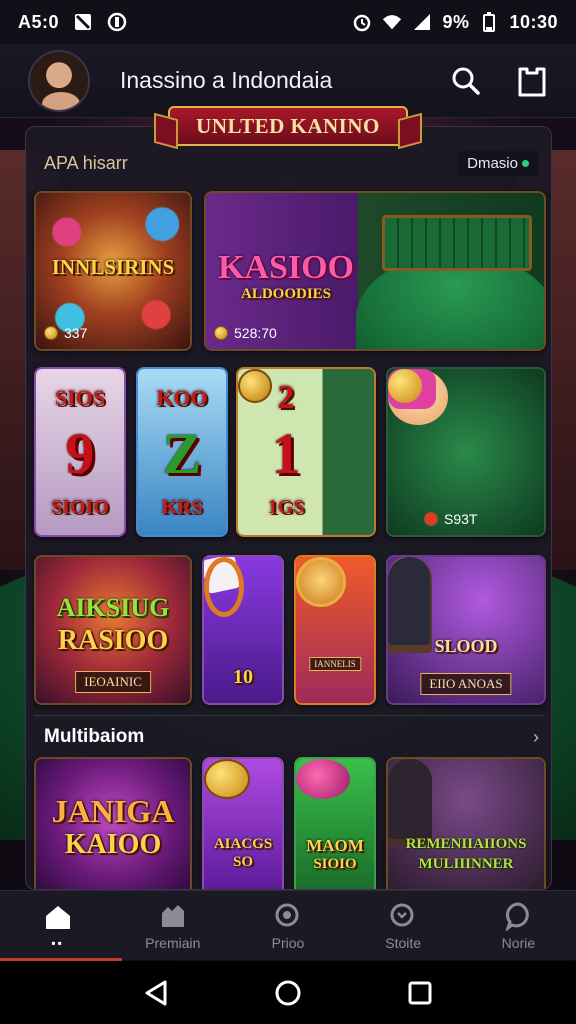  Describe the element at coordinates (113, 640) in the screenshot. I see `tile-subtitle: RASIOO` at that location.